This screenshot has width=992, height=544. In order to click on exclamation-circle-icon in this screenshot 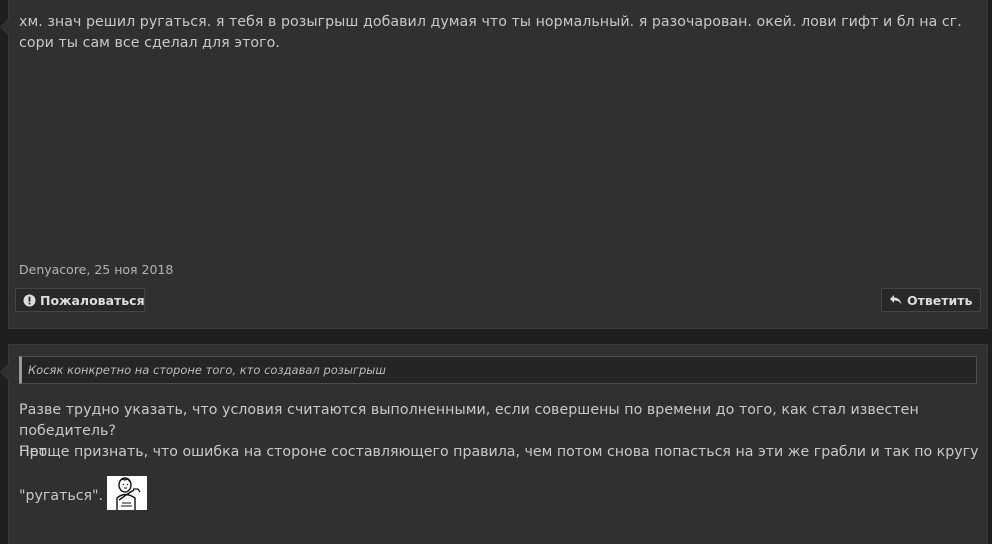, I will do `click(29, 300)`.